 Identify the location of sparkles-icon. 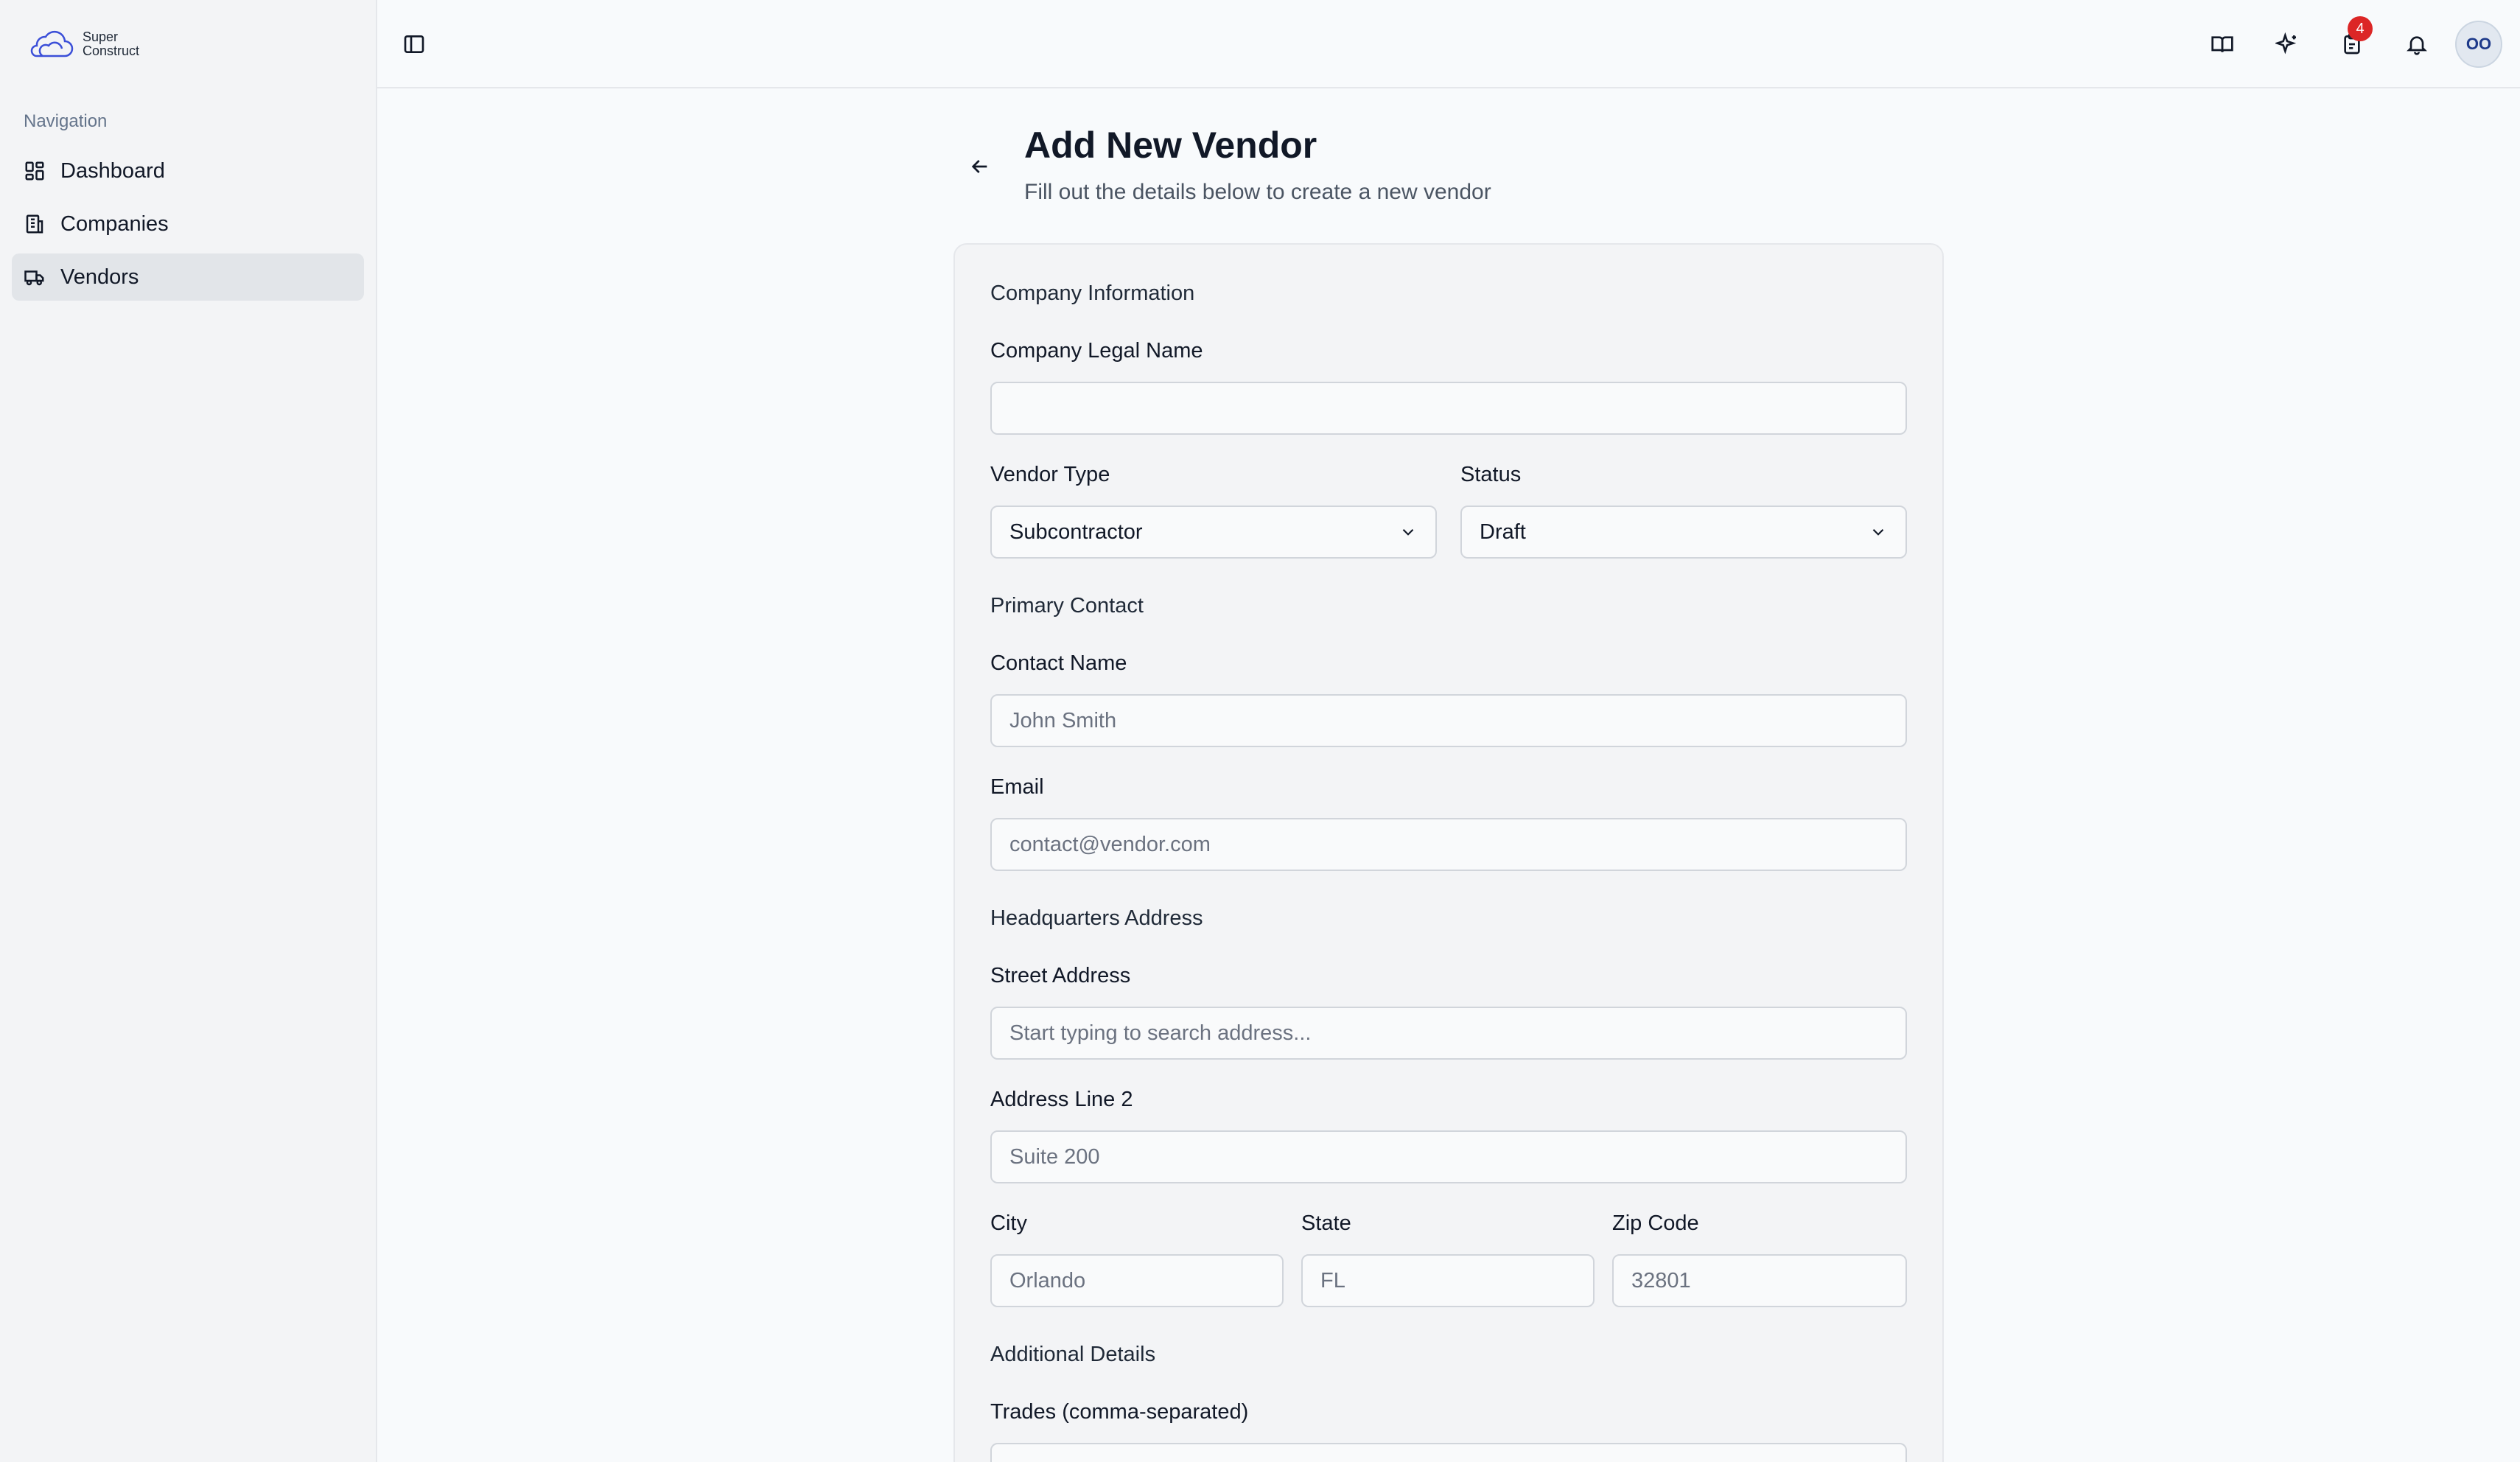
(2286, 43).